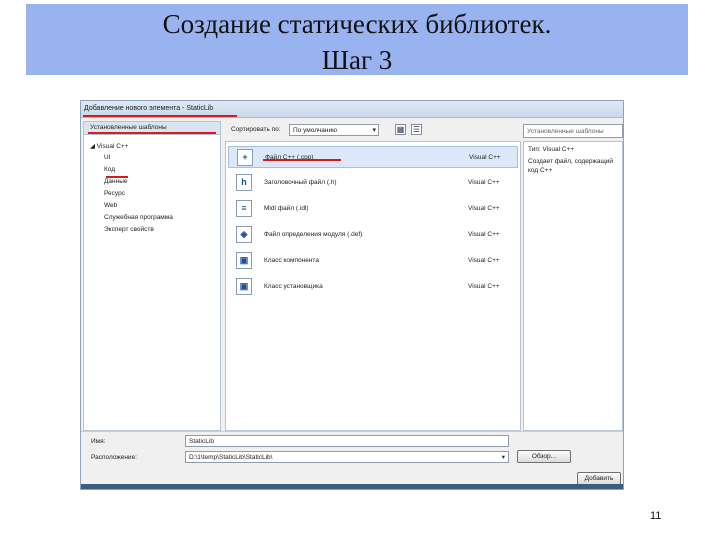  What do you see at coordinates (291, 260) in the screenshot?
I see `template-name: Класс компонента` at bounding box center [291, 260].